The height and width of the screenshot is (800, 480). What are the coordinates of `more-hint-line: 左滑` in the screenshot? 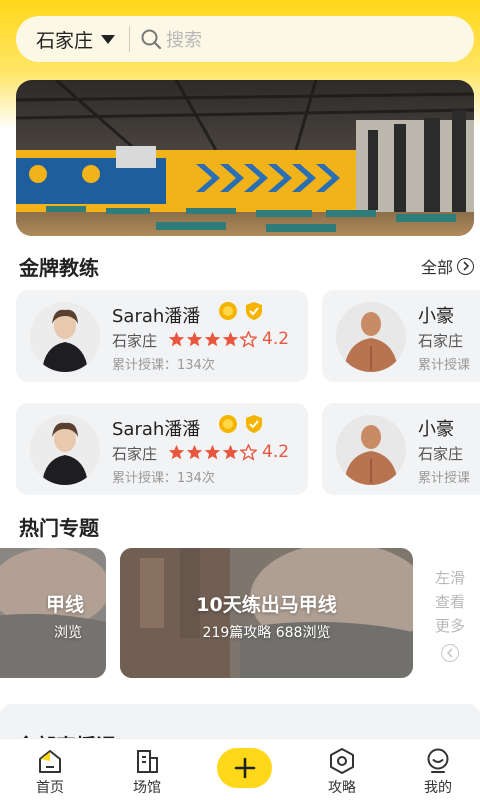 It's located at (449, 578).